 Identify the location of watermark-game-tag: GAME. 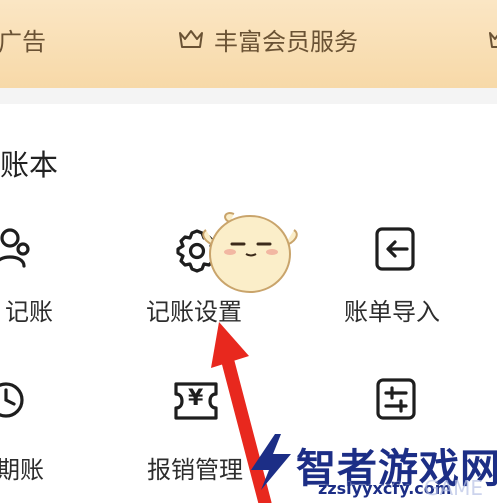
(454, 488).